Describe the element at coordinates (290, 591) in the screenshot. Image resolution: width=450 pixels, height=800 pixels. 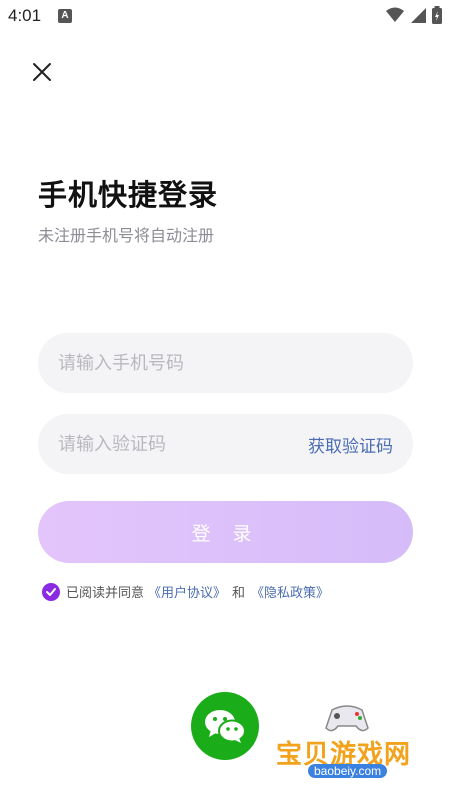
I see `privacy-policy-link: 《隐私政策》` at that location.